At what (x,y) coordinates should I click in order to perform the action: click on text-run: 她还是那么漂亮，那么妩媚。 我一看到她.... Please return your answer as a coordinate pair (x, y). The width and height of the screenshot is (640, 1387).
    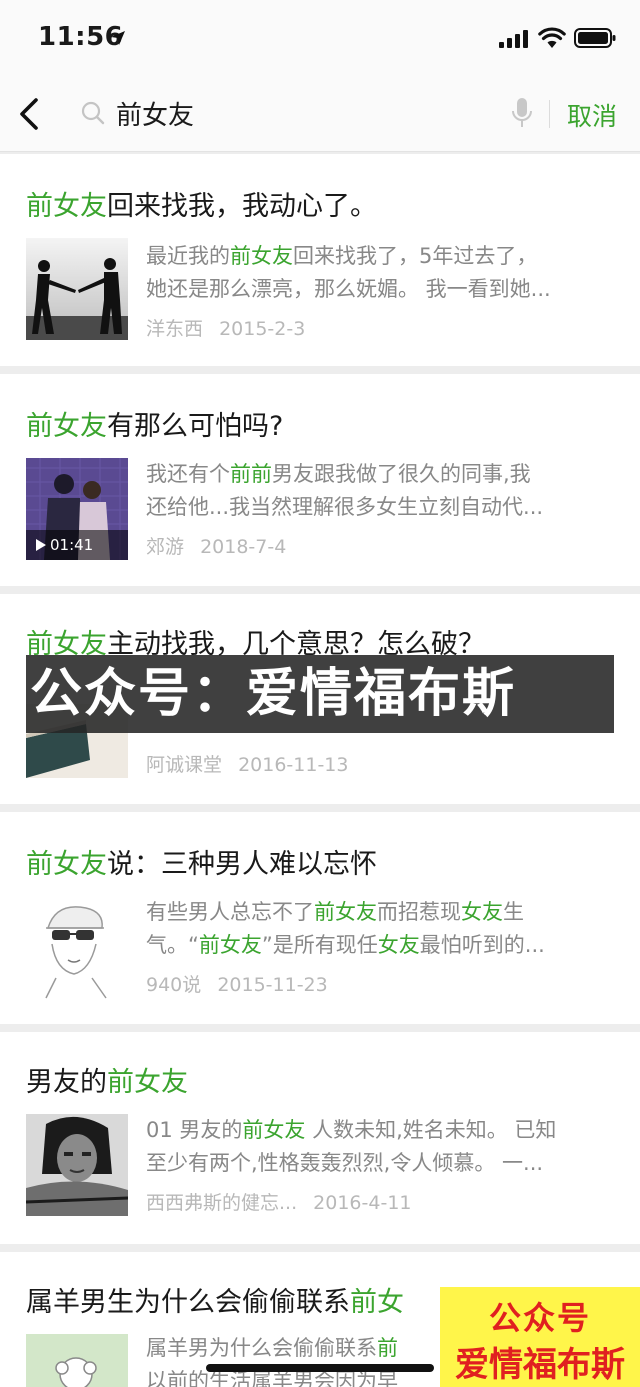
    Looking at the image, I should click on (348, 289).